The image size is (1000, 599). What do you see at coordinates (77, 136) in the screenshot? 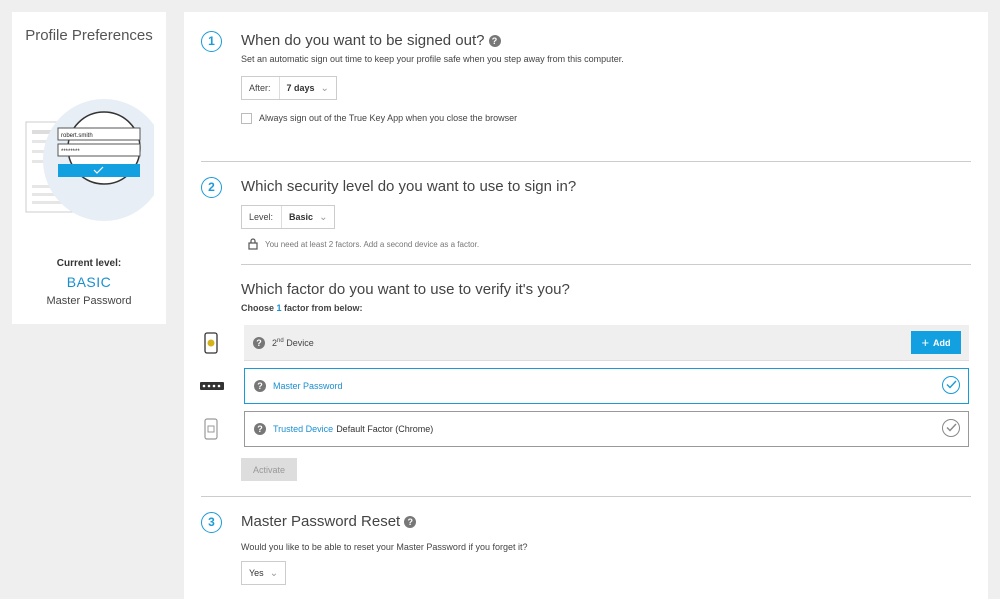
I see `illustration-username: robert.smith` at bounding box center [77, 136].